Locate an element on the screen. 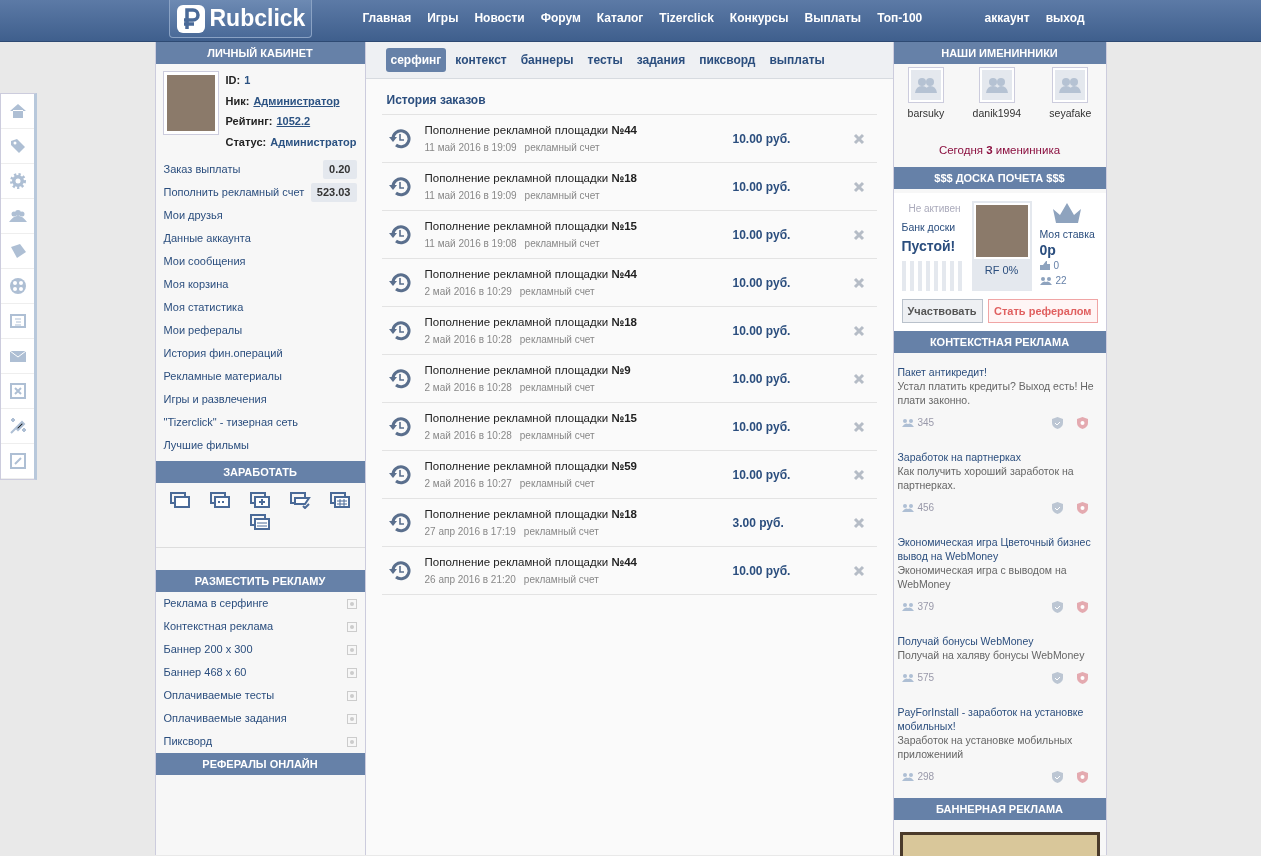  reel-icon is located at coordinates (17, 286).